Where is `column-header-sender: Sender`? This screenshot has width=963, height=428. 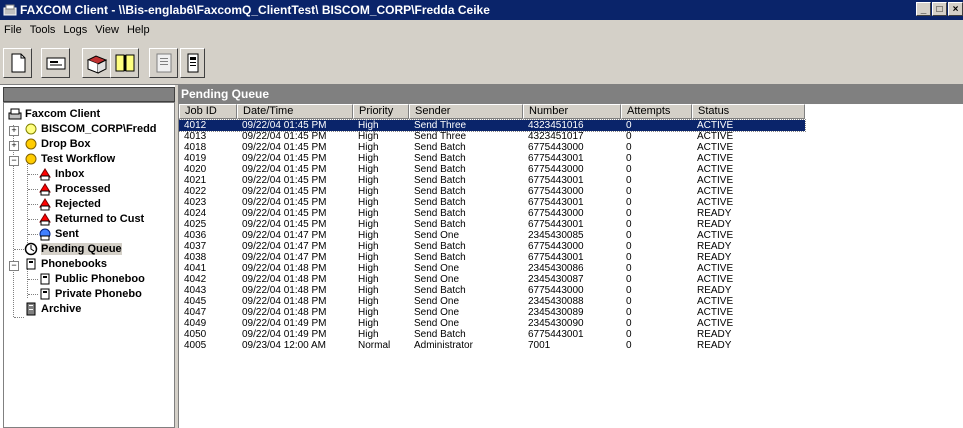 column-header-sender: Sender is located at coordinates (466, 111).